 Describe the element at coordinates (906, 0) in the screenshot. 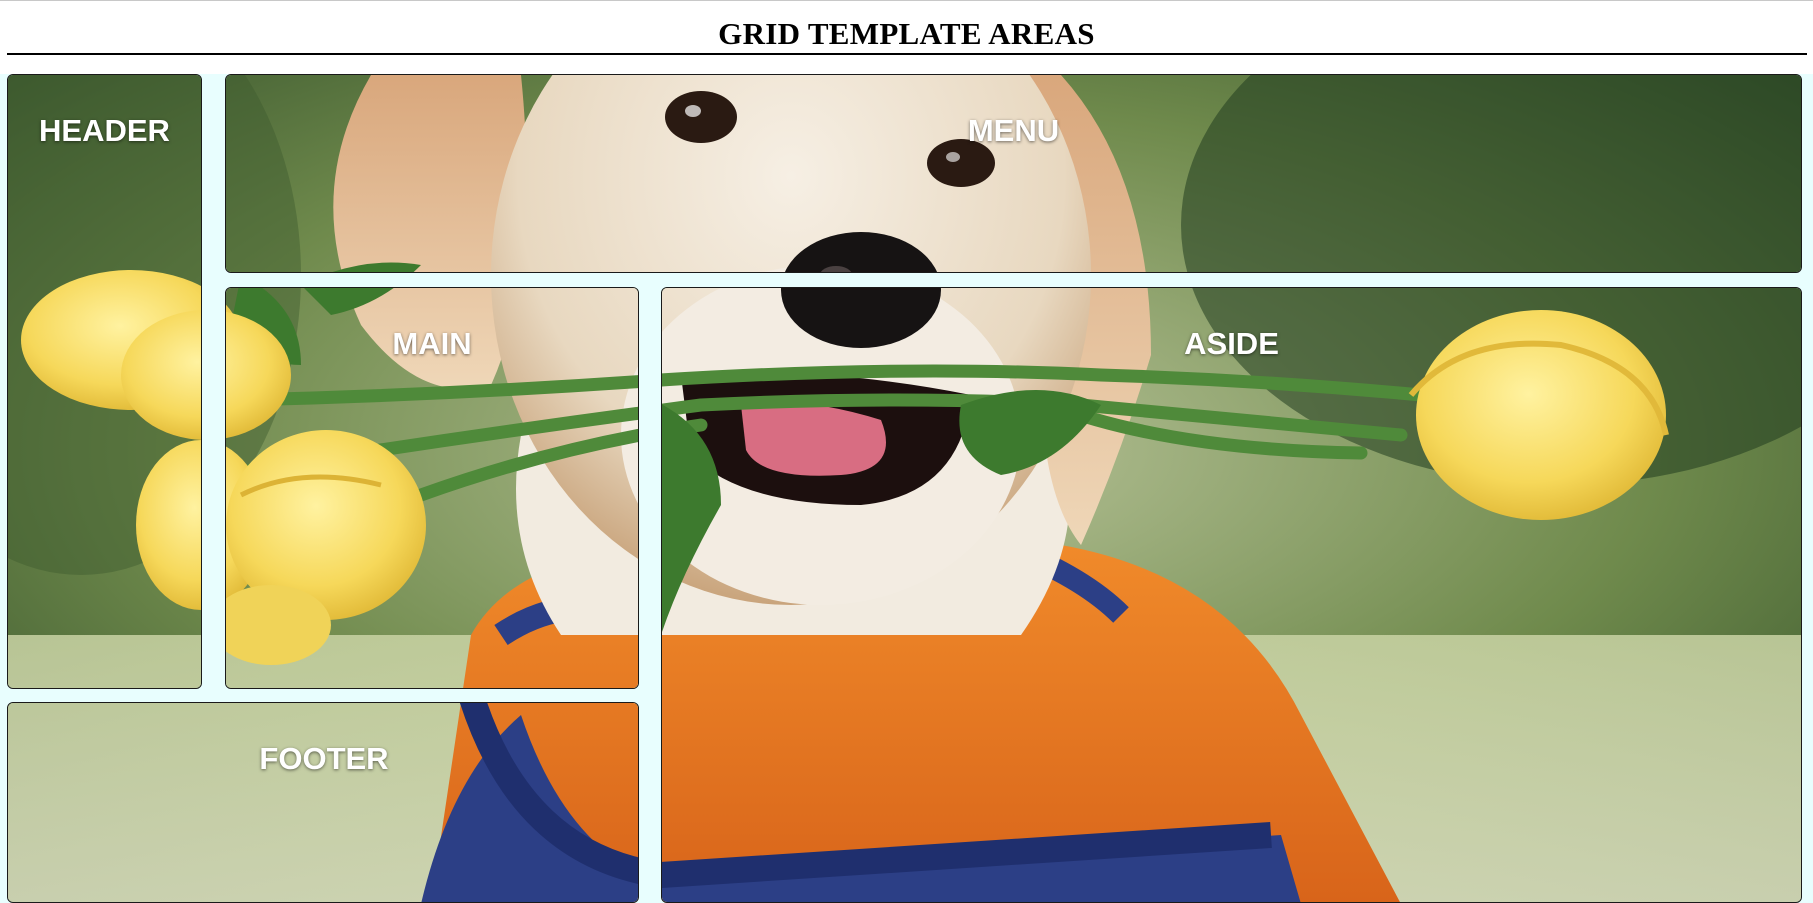

I see `top-rule` at that location.